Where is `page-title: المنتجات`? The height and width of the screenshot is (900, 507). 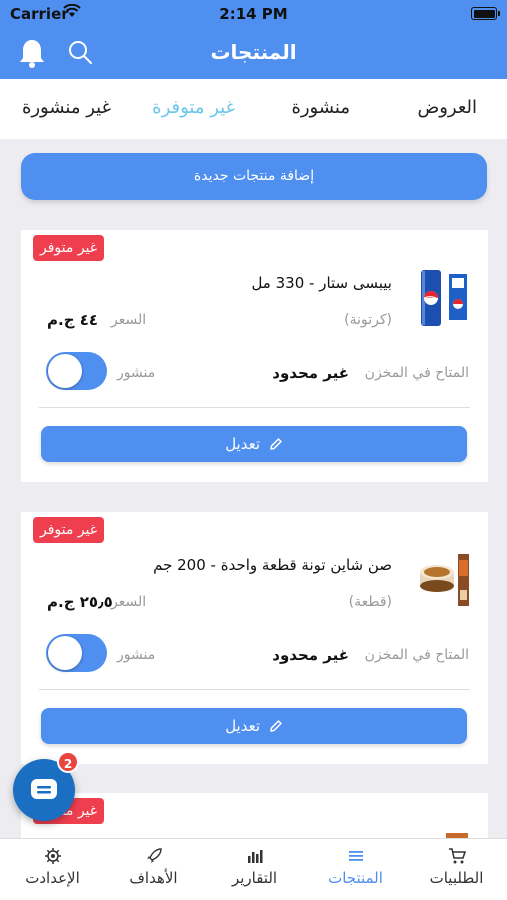
page-title: المنتجات is located at coordinates (253, 52).